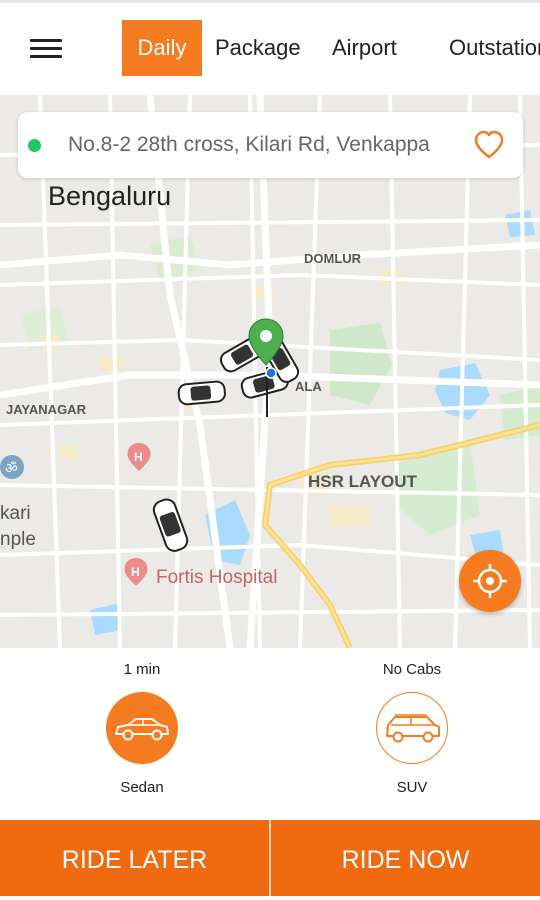 The height and width of the screenshot is (900, 540). What do you see at coordinates (142, 787) in the screenshot?
I see `cab-name: Sedan` at bounding box center [142, 787].